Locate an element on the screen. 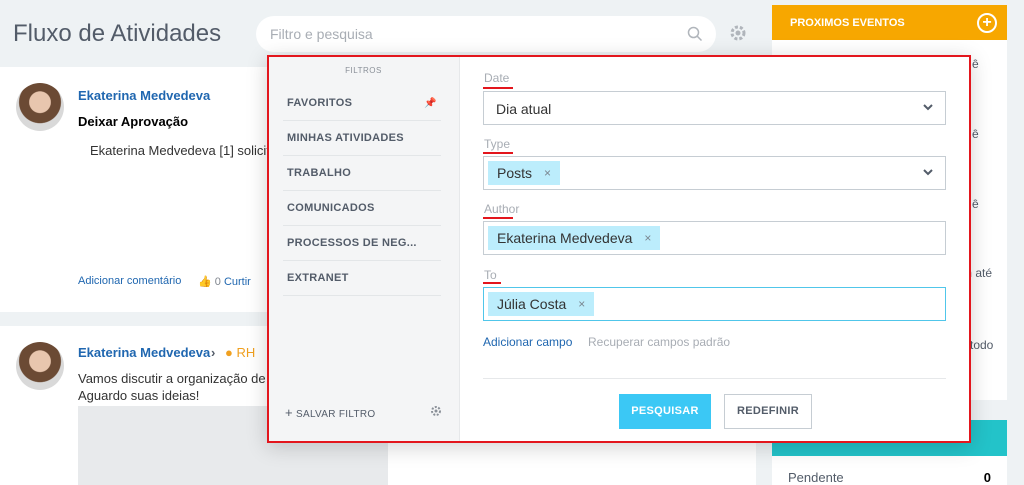  filter-preset-label: COMUNICADOS is located at coordinates (331, 208).